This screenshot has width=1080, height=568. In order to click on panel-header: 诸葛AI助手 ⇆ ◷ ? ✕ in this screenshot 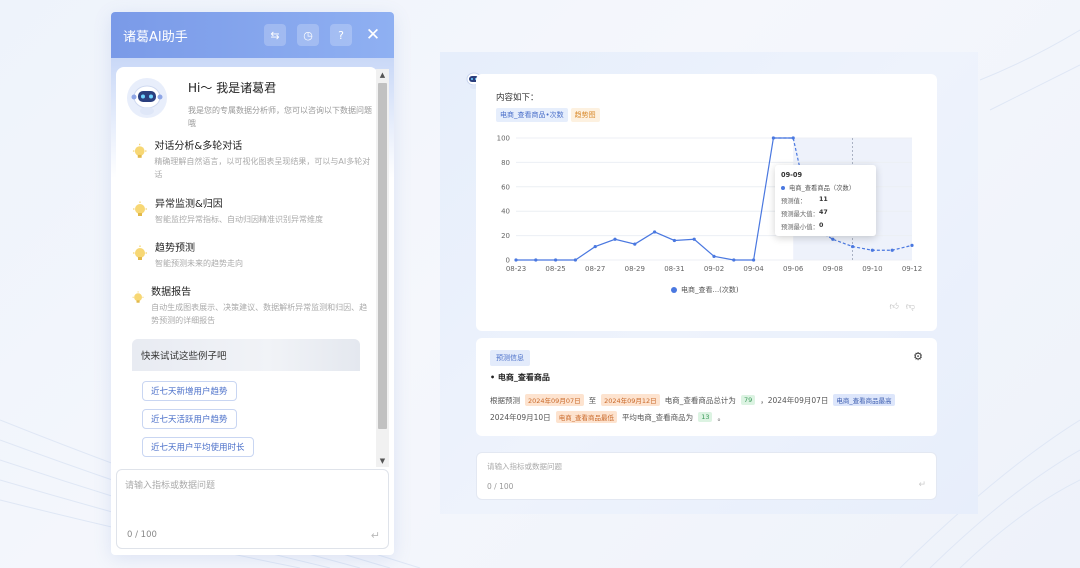, I will do `click(252, 35)`.